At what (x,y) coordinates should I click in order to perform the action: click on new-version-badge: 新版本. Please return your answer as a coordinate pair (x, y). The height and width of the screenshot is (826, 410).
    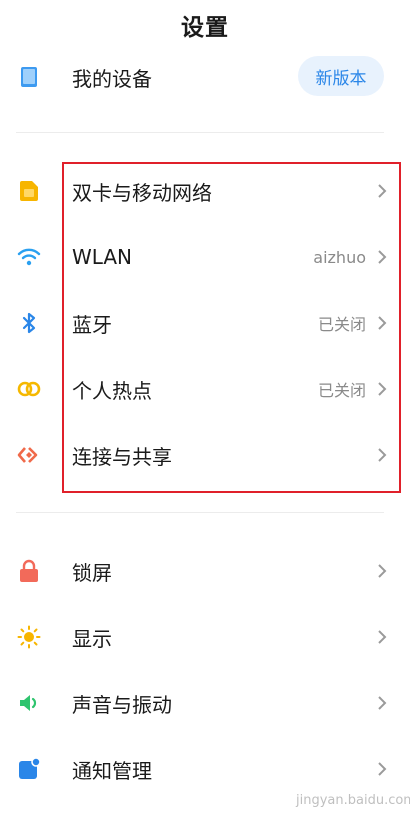
    Looking at the image, I should click on (341, 76).